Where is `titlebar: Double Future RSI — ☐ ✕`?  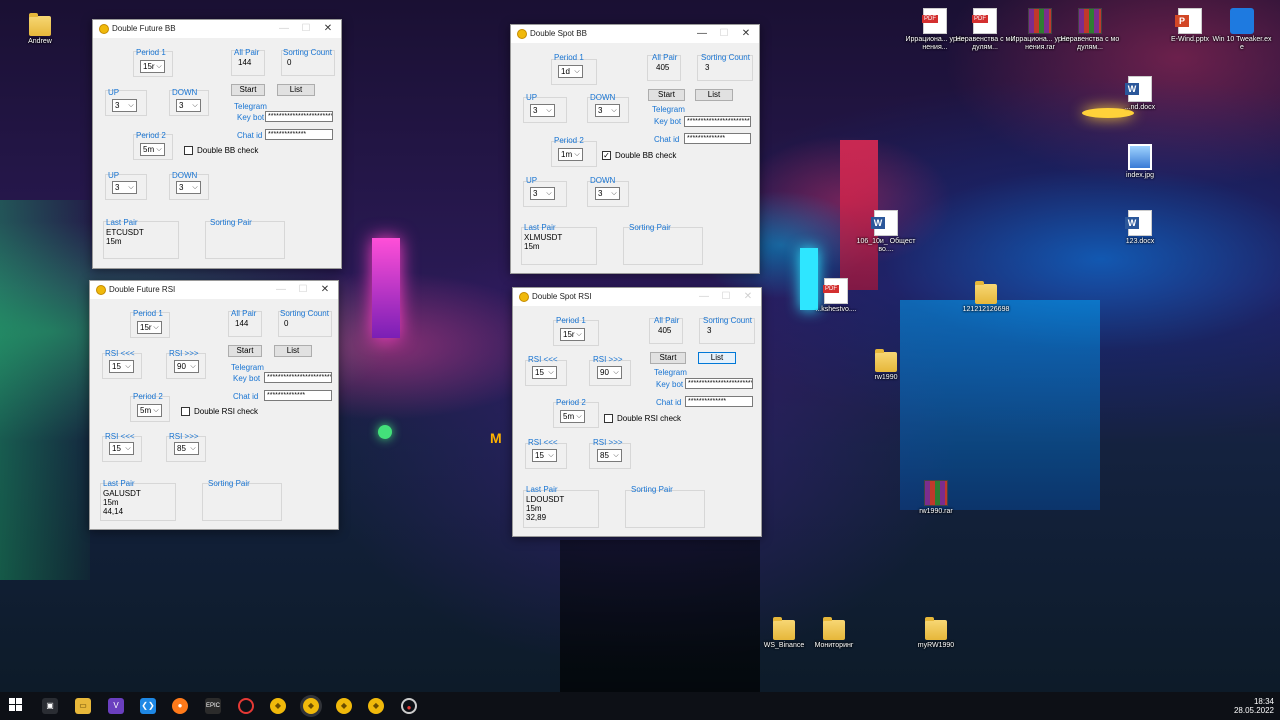 titlebar: Double Future RSI — ☐ ✕ is located at coordinates (214, 290).